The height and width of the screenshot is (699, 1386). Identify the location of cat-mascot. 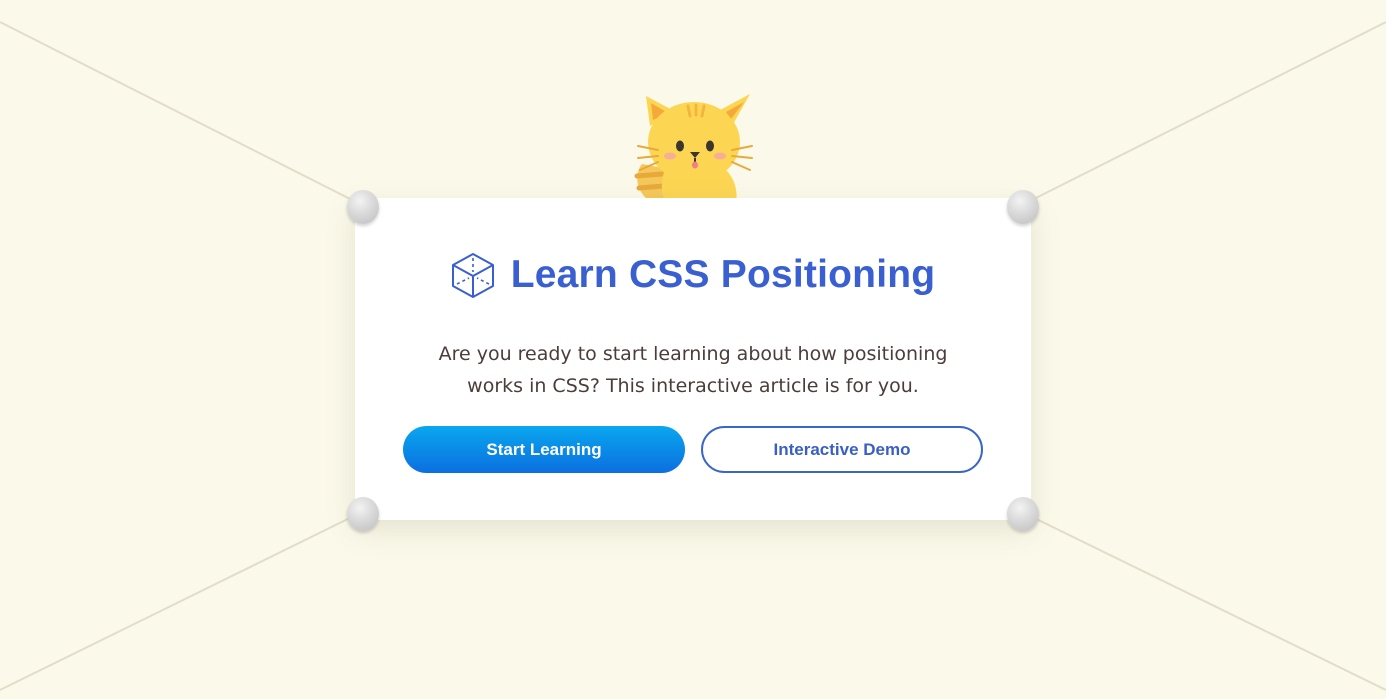
(693, 148).